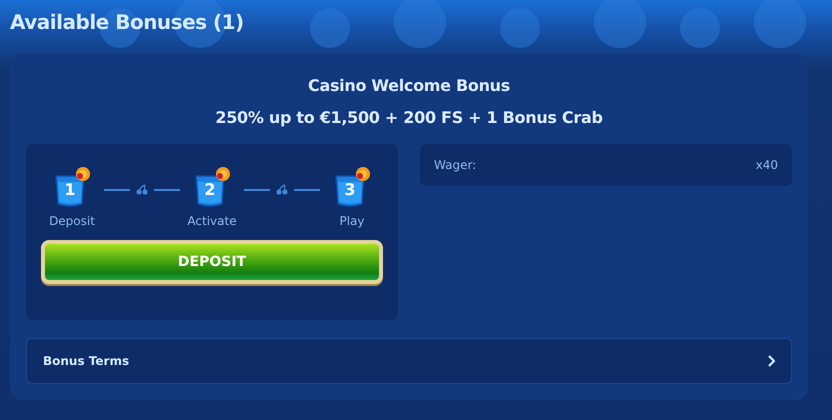 The height and width of the screenshot is (420, 832). I want to click on bonus-terms-row: Bonus Terms, so click(409, 361).